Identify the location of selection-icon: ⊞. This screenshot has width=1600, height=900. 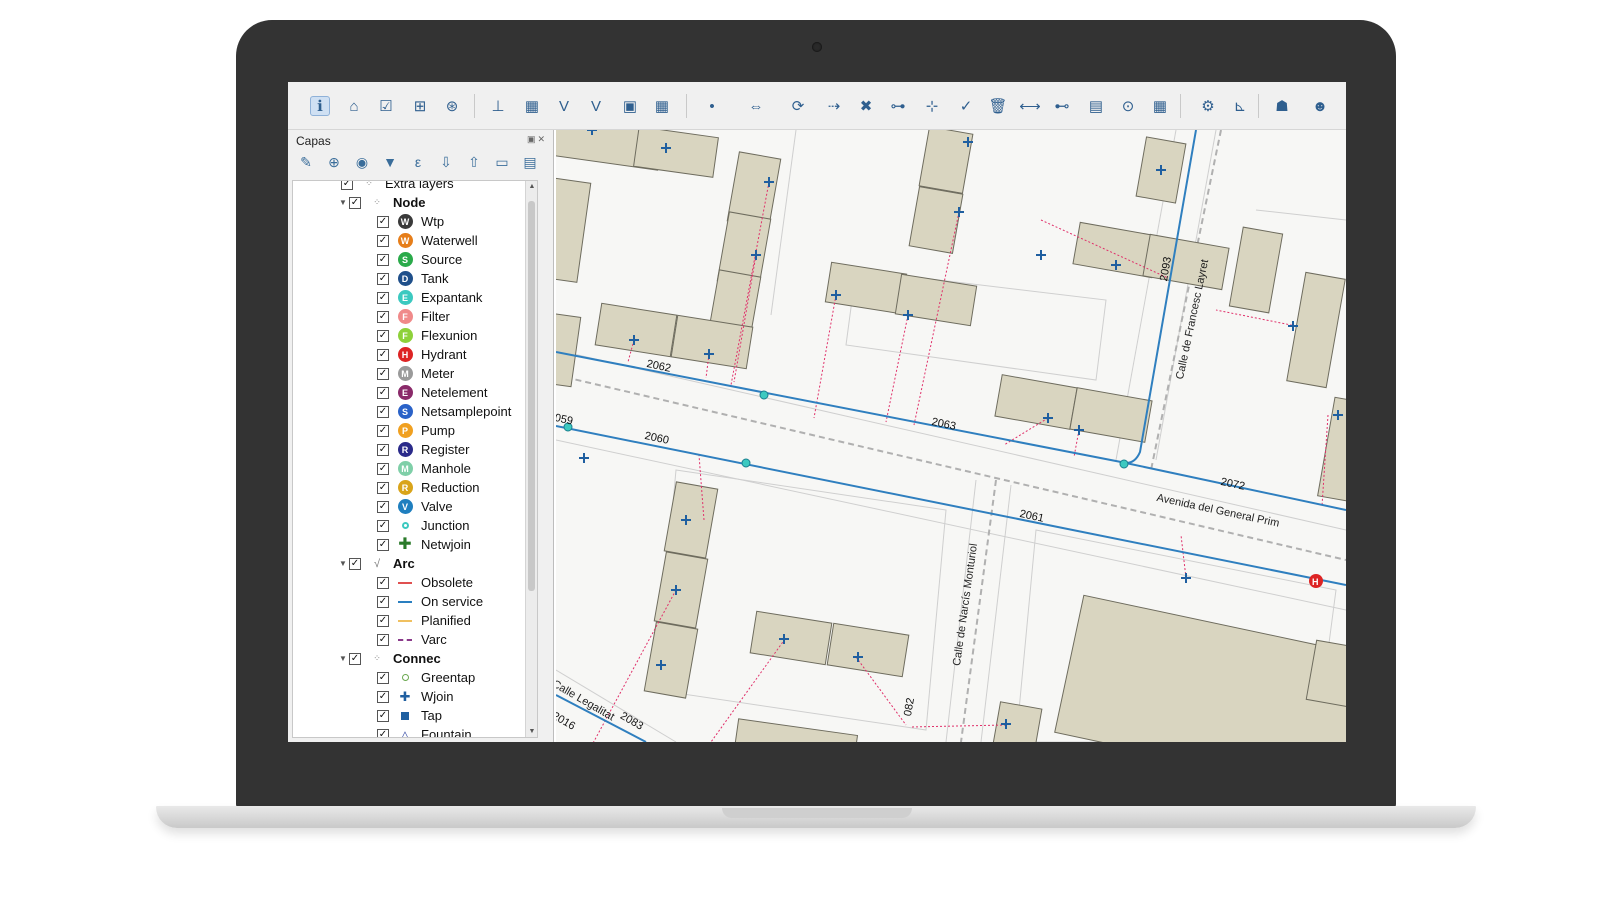
(420, 106).